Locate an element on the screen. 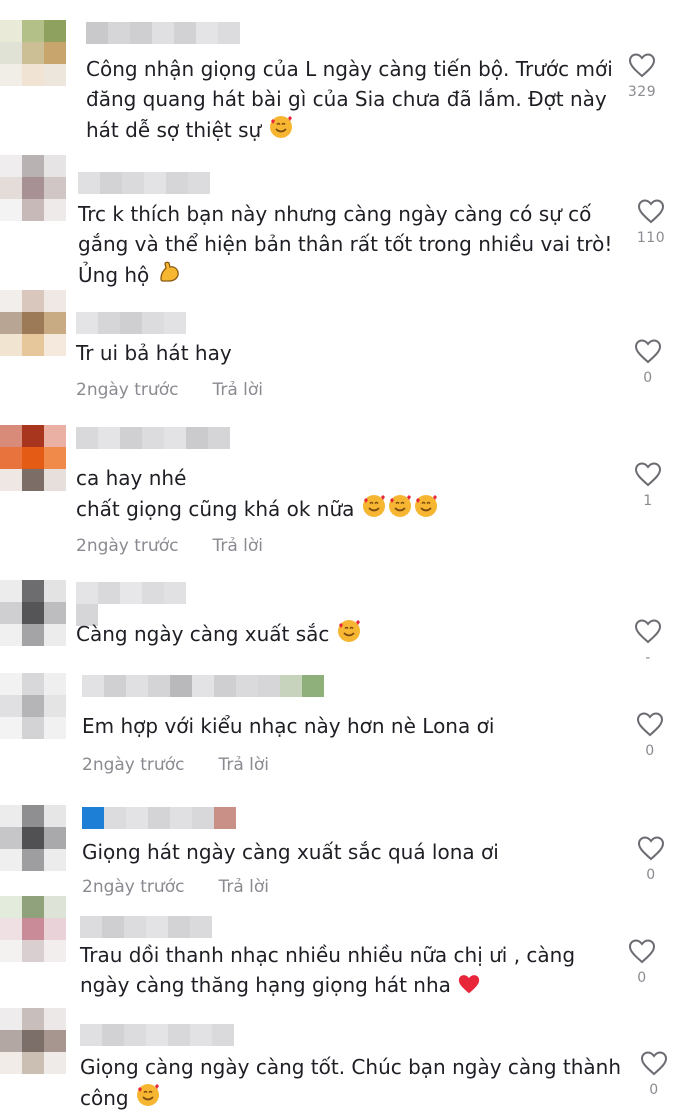 The image size is (700, 1120). comment-text: Tr ui bả hát hay is located at coordinates (154, 353).